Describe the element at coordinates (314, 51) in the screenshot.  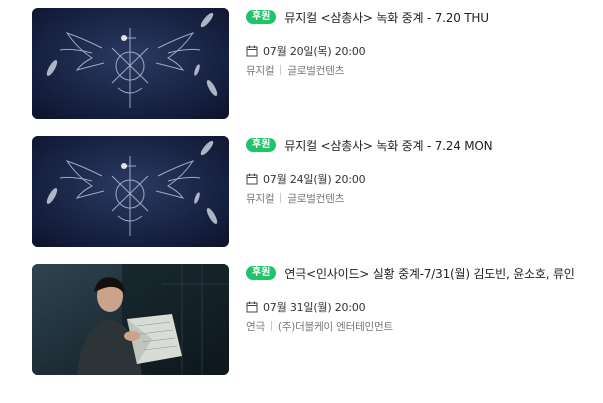
I see `event-date: 07월 20일(목) 20:00` at that location.